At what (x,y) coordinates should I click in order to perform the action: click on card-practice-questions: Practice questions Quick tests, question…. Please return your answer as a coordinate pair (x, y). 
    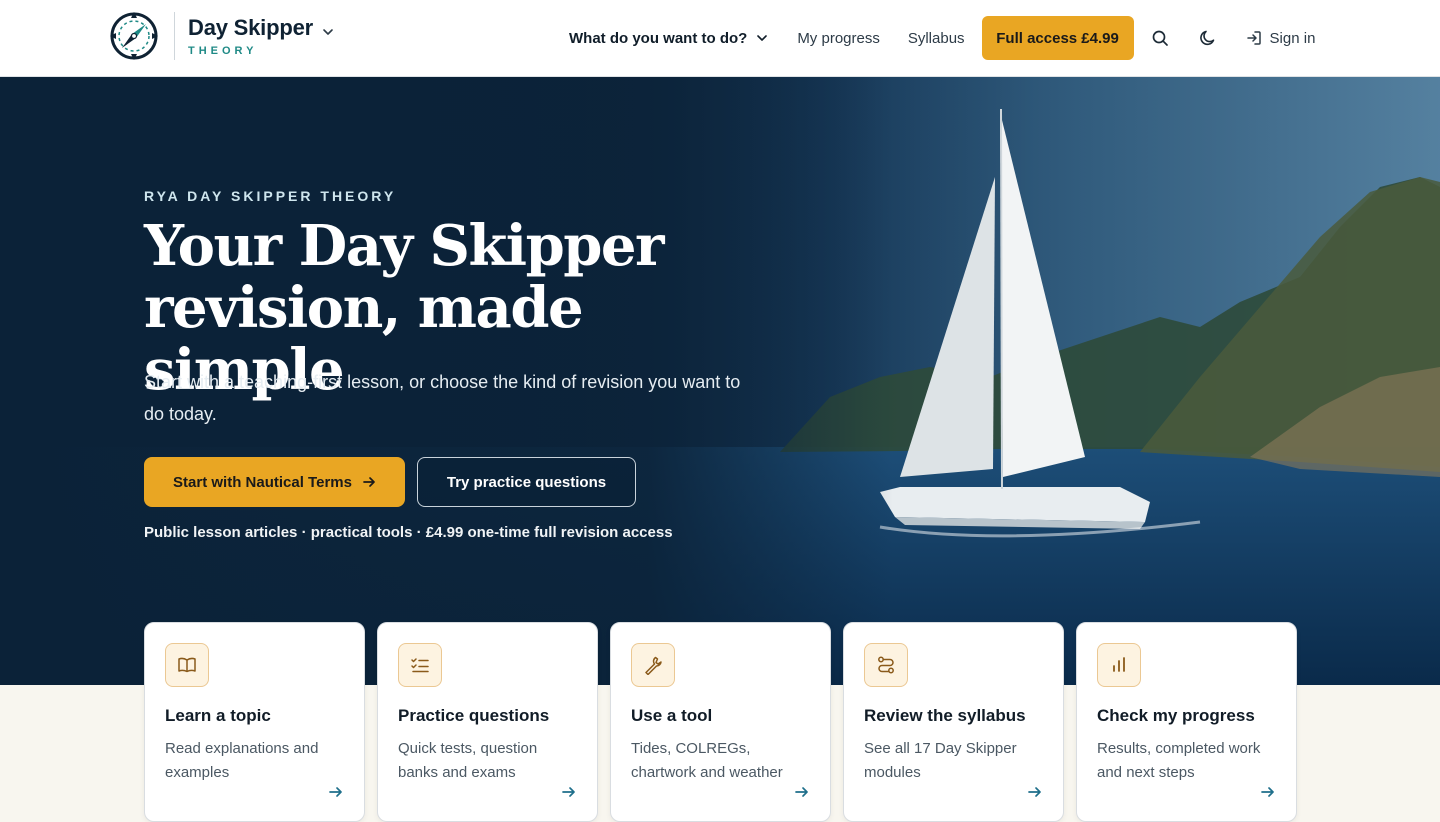
    Looking at the image, I should click on (487, 722).